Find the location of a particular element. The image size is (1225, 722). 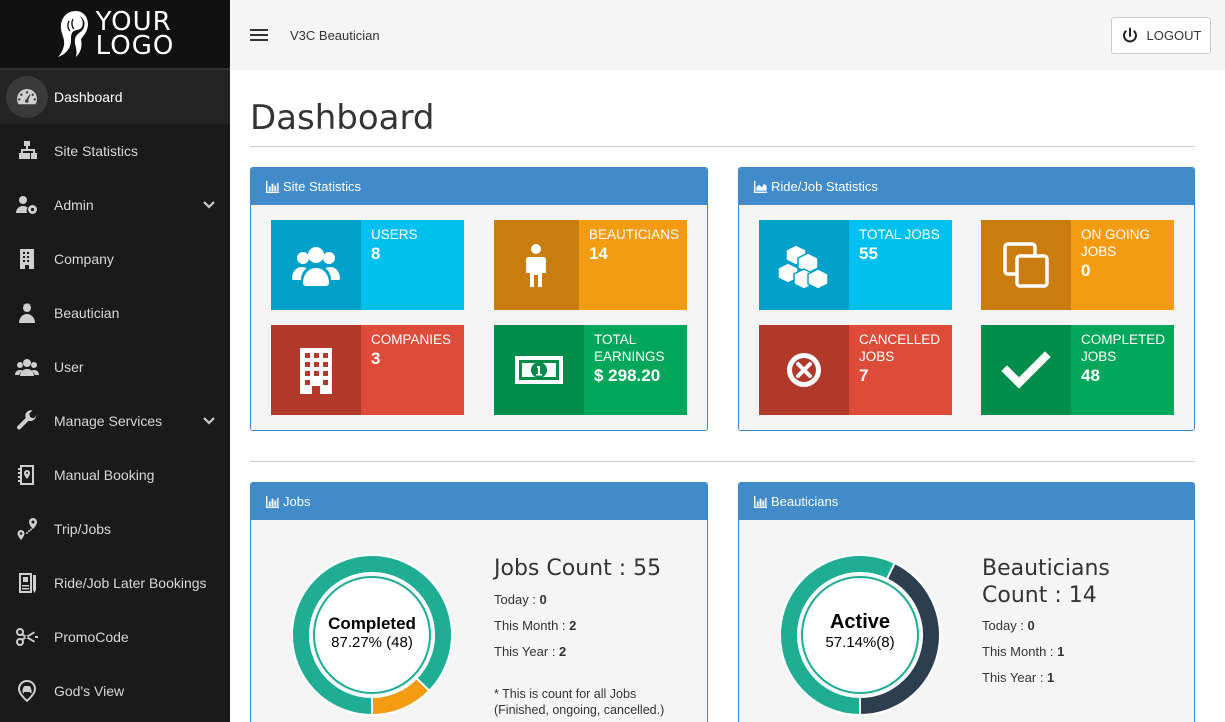

sidebar-item-label: Manual Booking is located at coordinates (104, 475).